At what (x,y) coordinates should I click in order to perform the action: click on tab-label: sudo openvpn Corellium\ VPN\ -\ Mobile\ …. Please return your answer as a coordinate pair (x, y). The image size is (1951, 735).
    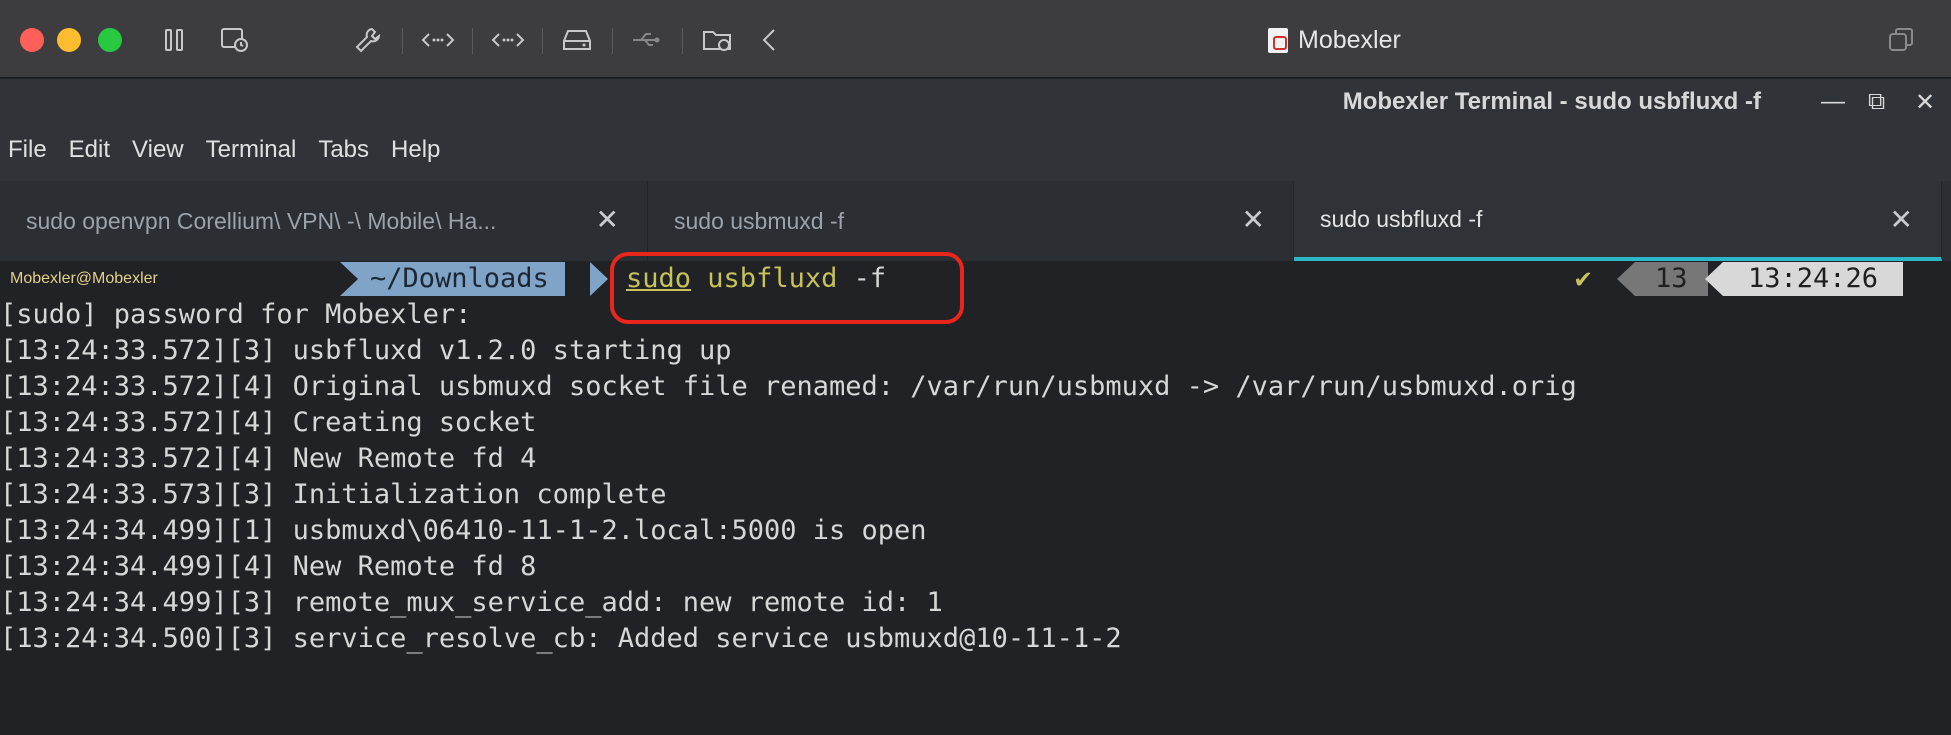
    Looking at the image, I should click on (261, 220).